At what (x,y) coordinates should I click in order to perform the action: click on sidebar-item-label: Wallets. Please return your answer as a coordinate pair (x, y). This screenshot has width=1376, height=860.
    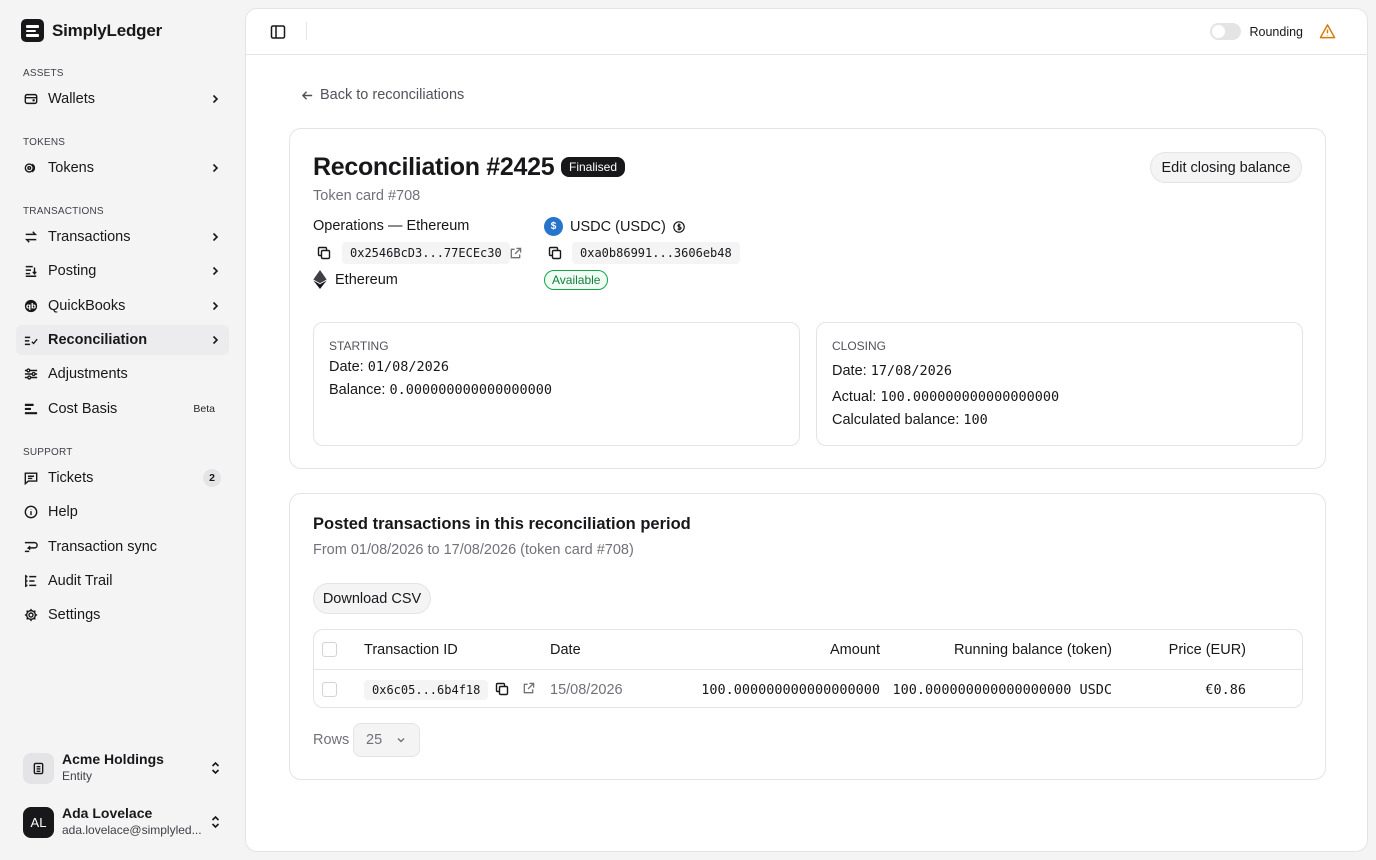
    Looking at the image, I should click on (71, 99).